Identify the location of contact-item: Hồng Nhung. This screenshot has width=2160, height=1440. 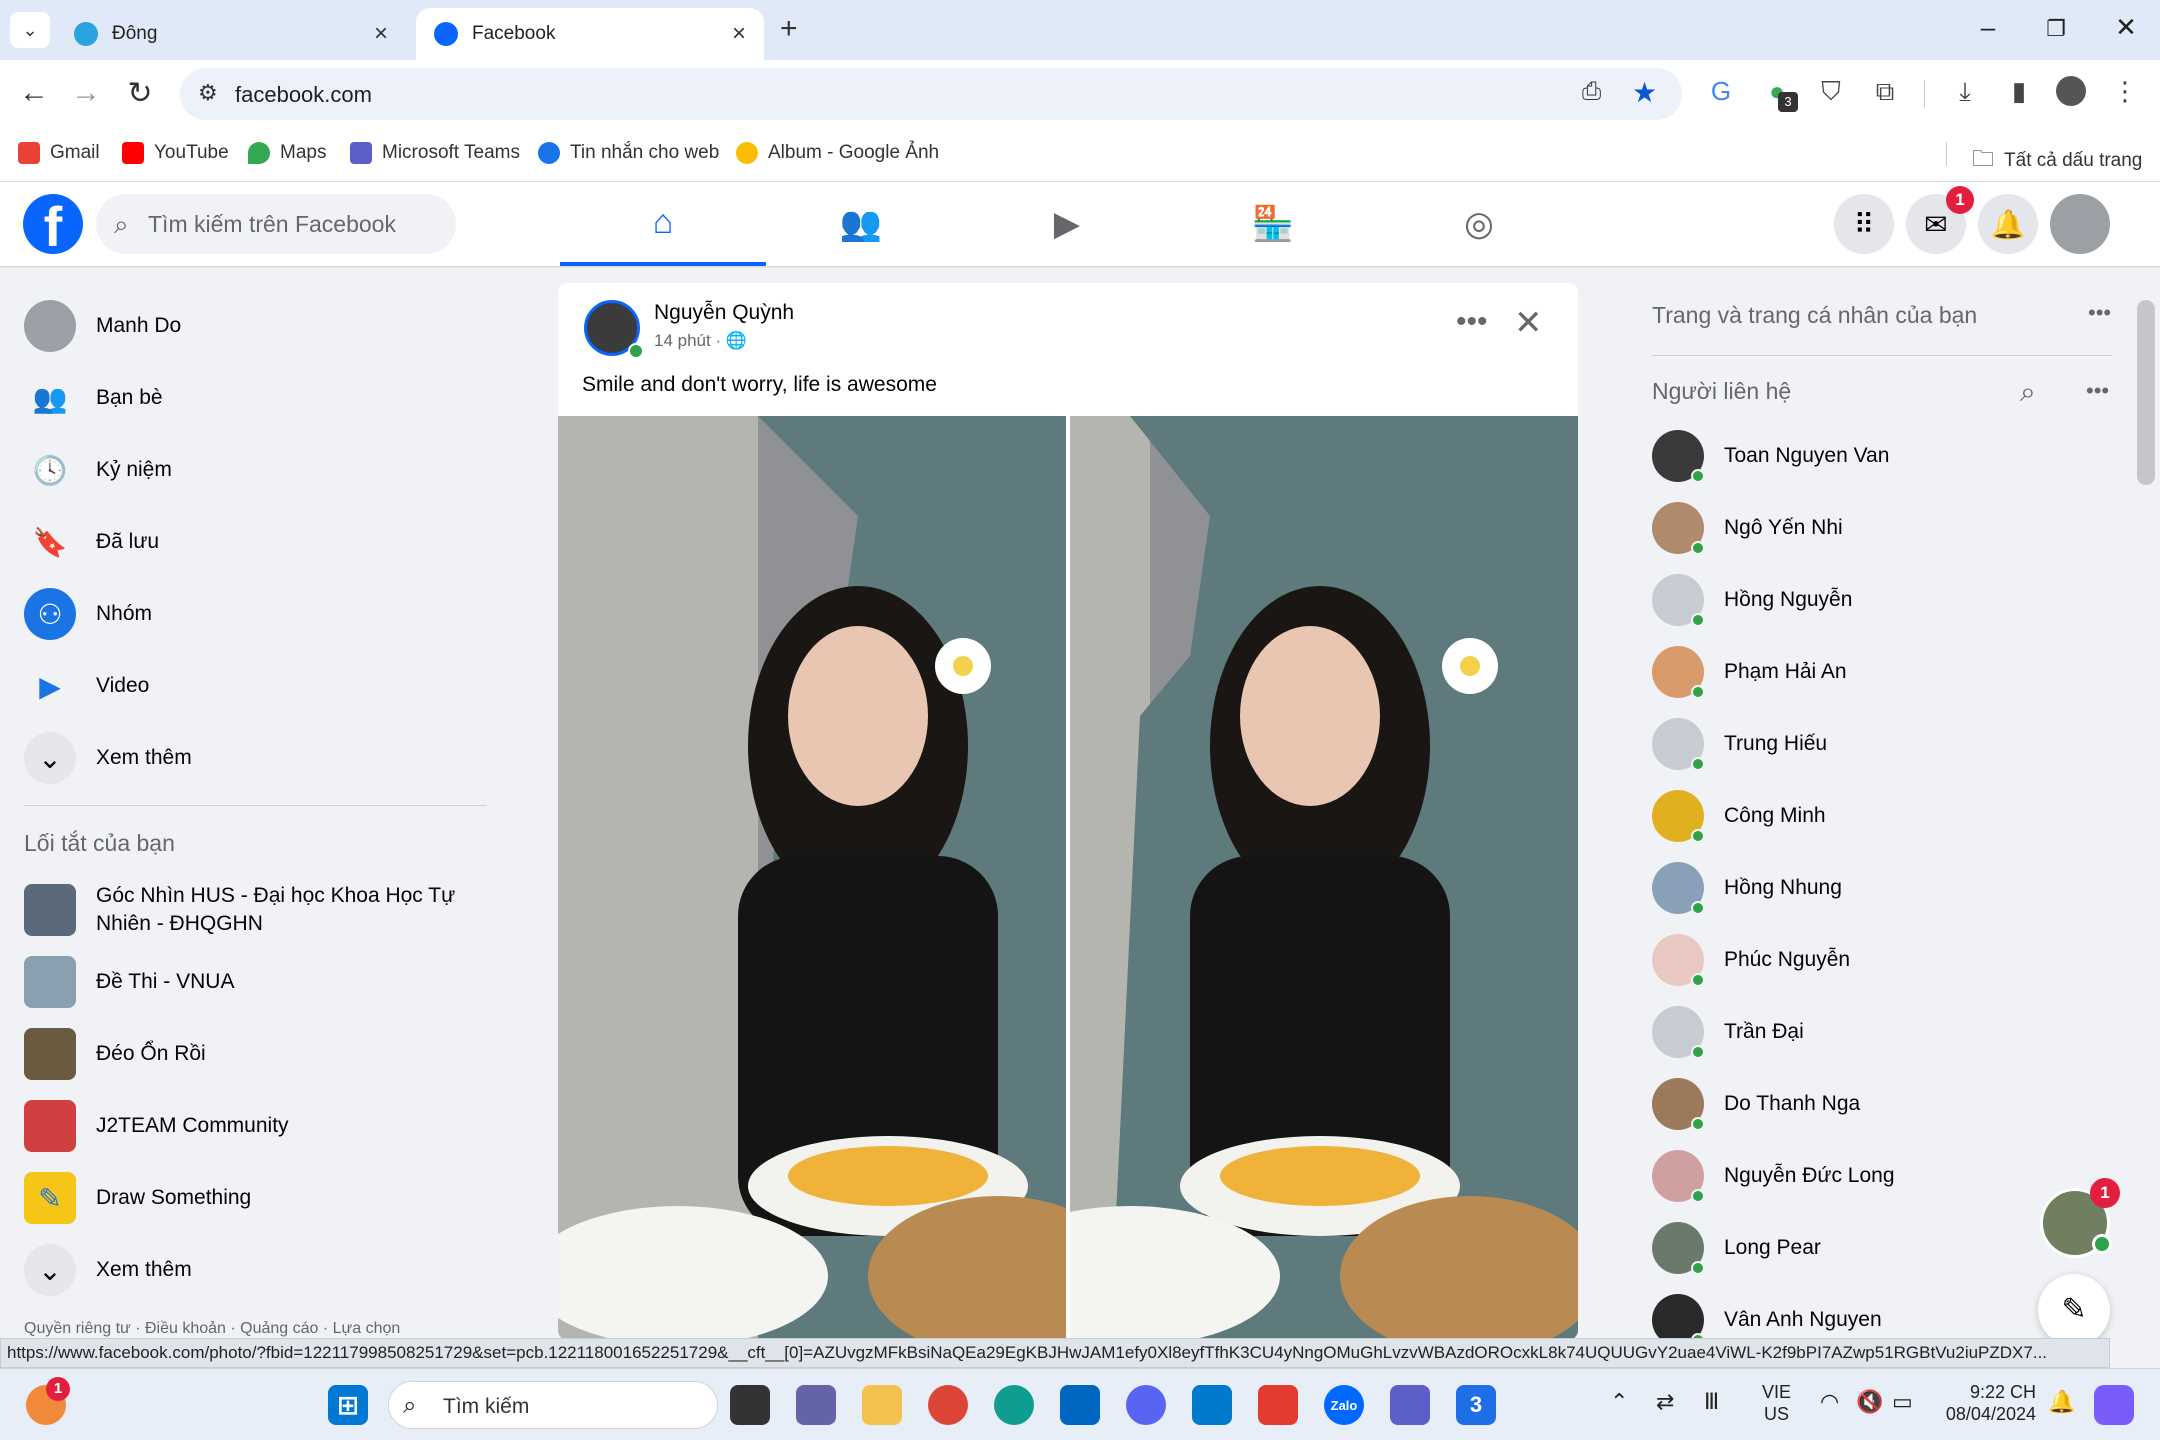
(1862, 888).